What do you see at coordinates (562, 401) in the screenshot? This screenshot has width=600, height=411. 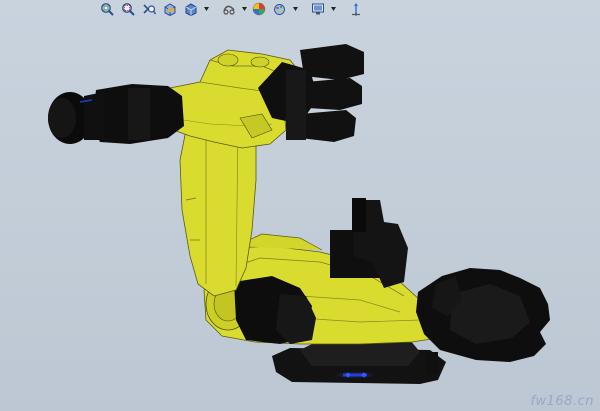 I see `watermark-text: fw168.cn` at bounding box center [562, 401].